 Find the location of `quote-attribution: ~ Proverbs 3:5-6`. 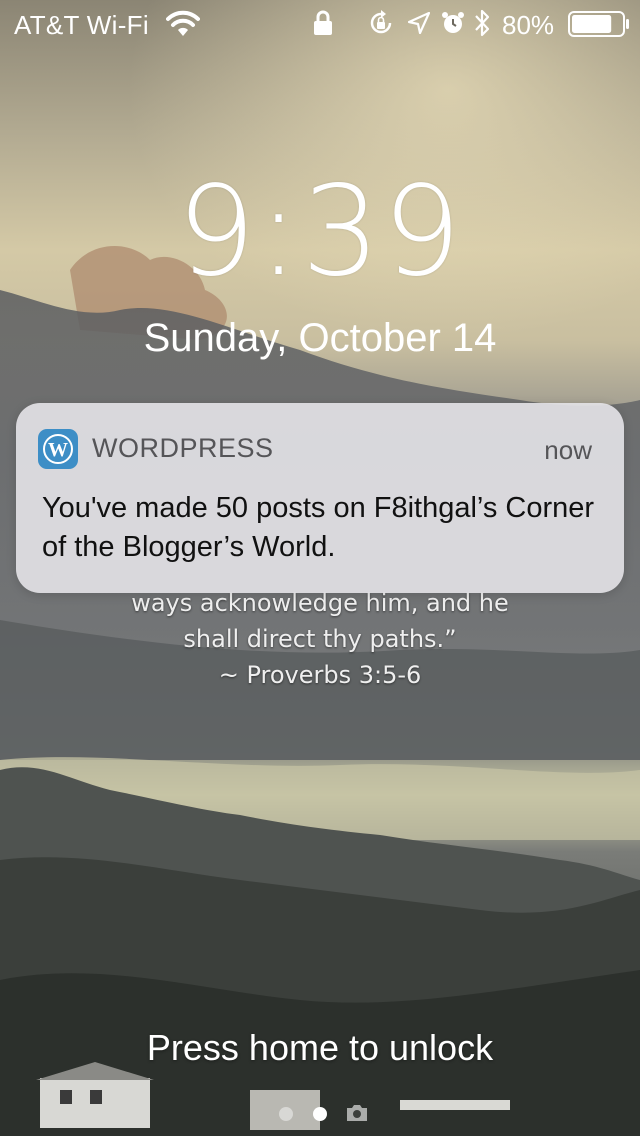

quote-attribution: ~ Proverbs 3:5-6 is located at coordinates (320, 675).